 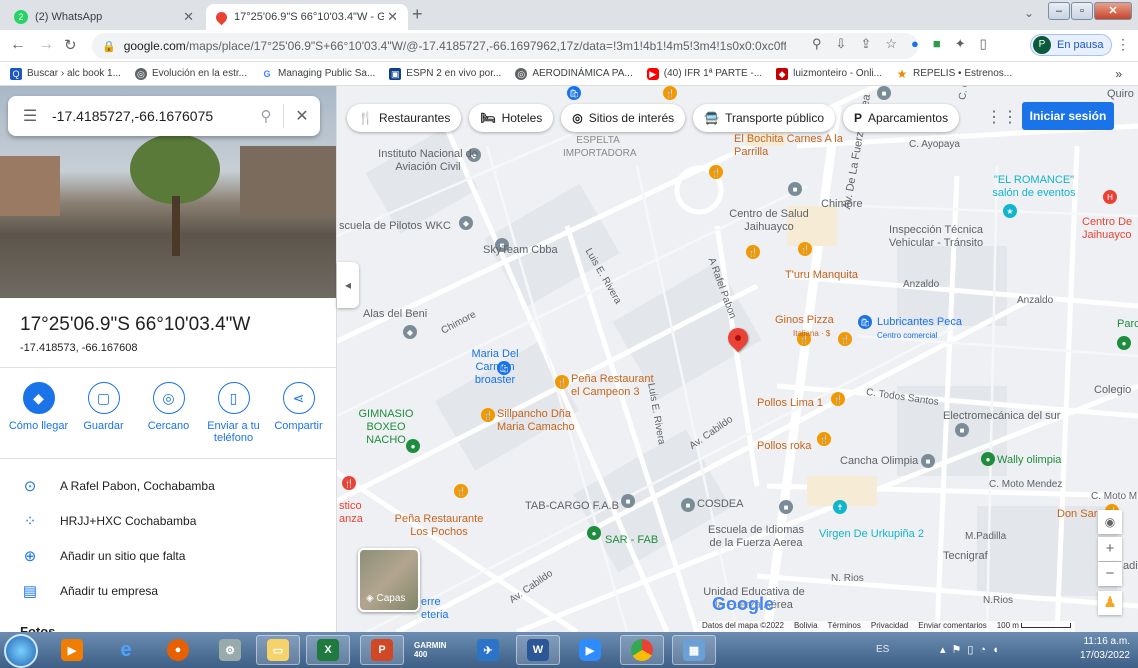 I want to click on plus-code-row: ⁘ HRJJ+HXC Cochabamba, so click(x=168, y=521).